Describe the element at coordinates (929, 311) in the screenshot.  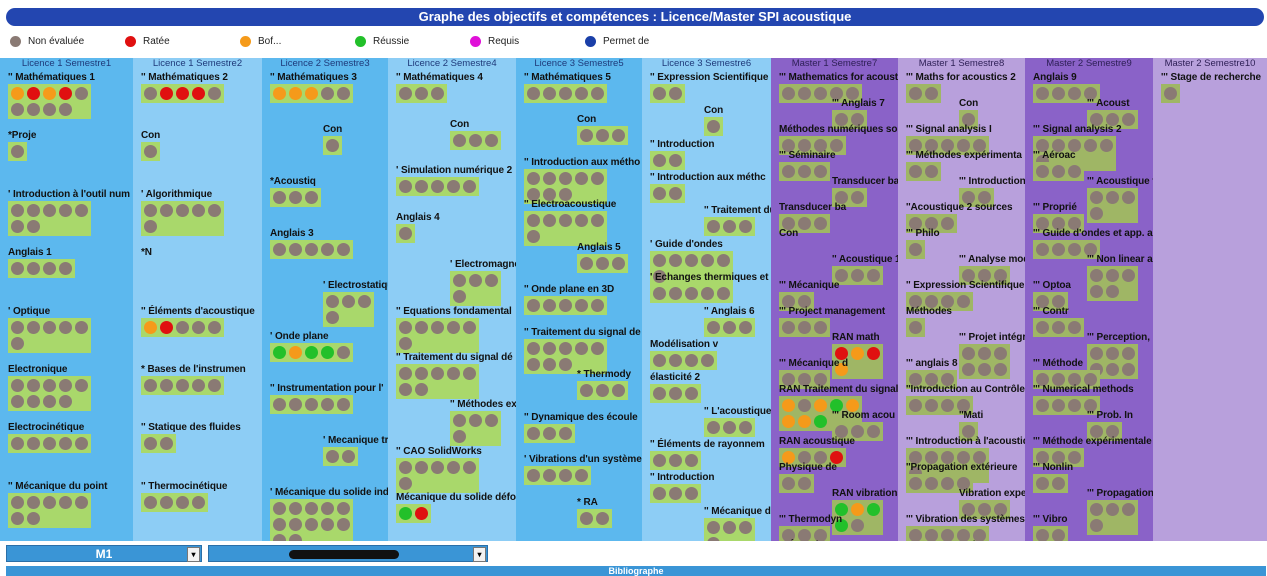
I see `competency-label: Méthodes` at that location.